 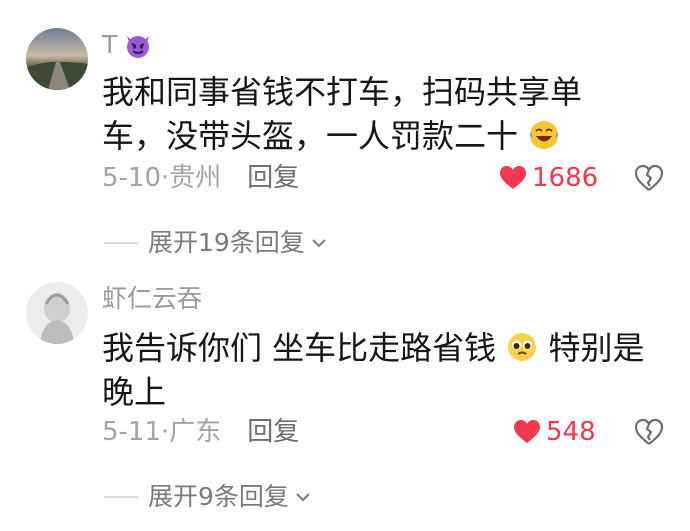 What do you see at coordinates (195, 432) in the screenshot?
I see `location: 广东` at bounding box center [195, 432].